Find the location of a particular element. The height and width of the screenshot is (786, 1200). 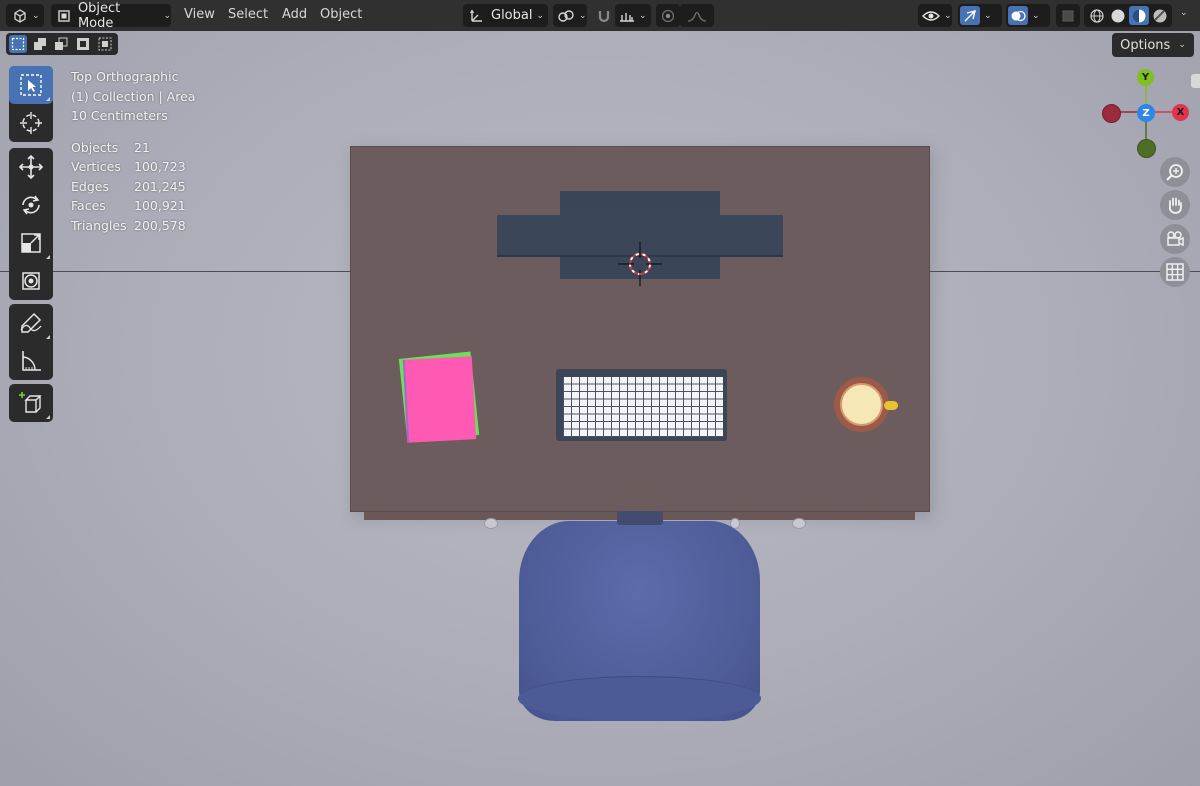

menu-add: Add is located at coordinates (294, 15).